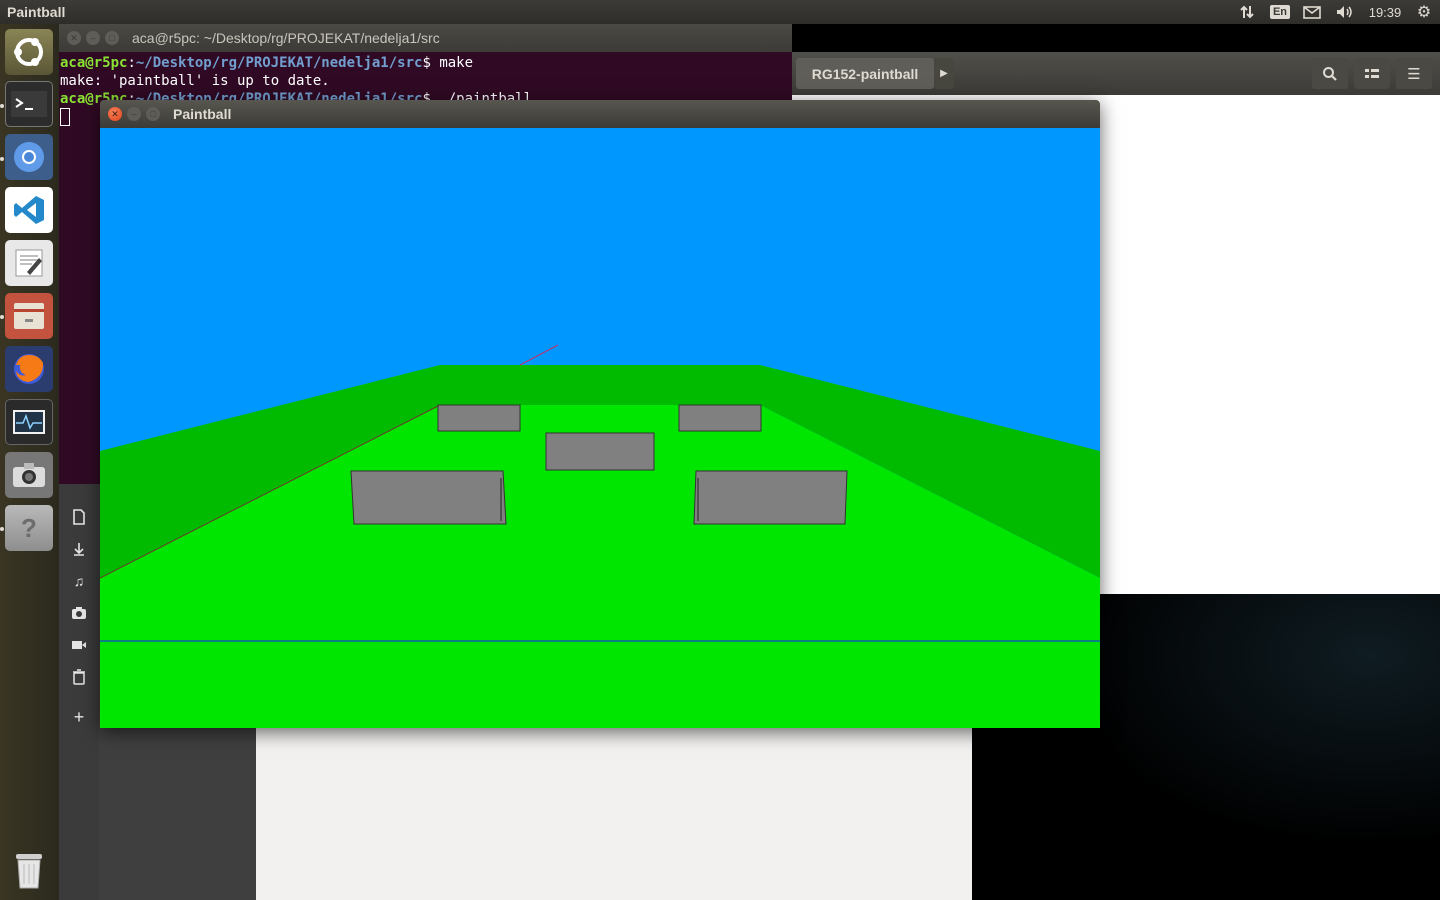 The height and width of the screenshot is (900, 1440). I want to click on document-icon, so click(79, 517).